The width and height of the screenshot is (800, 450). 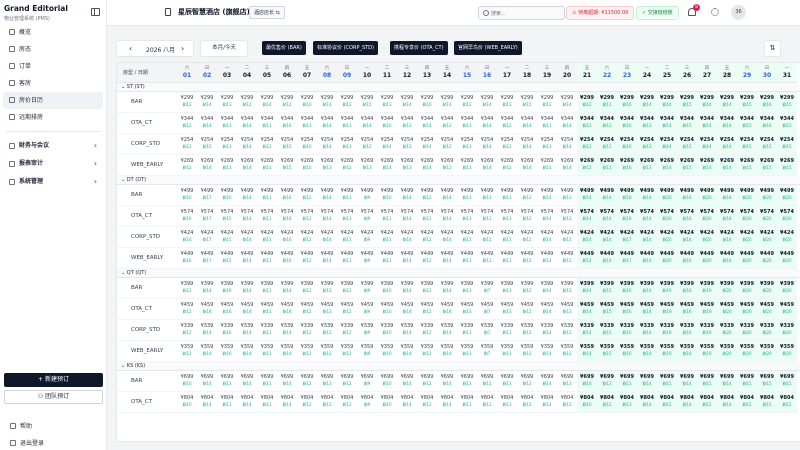 I want to click on rate-cell: ¥254 剩10, so click(x=307, y=144).